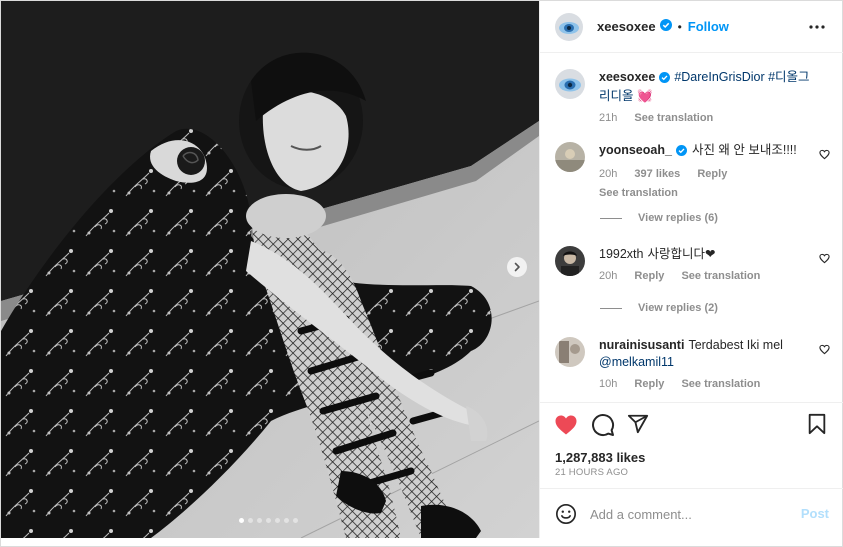 Image resolution: width=843 pixels, height=547 pixels. I want to click on next-slide-button, so click(517, 267).